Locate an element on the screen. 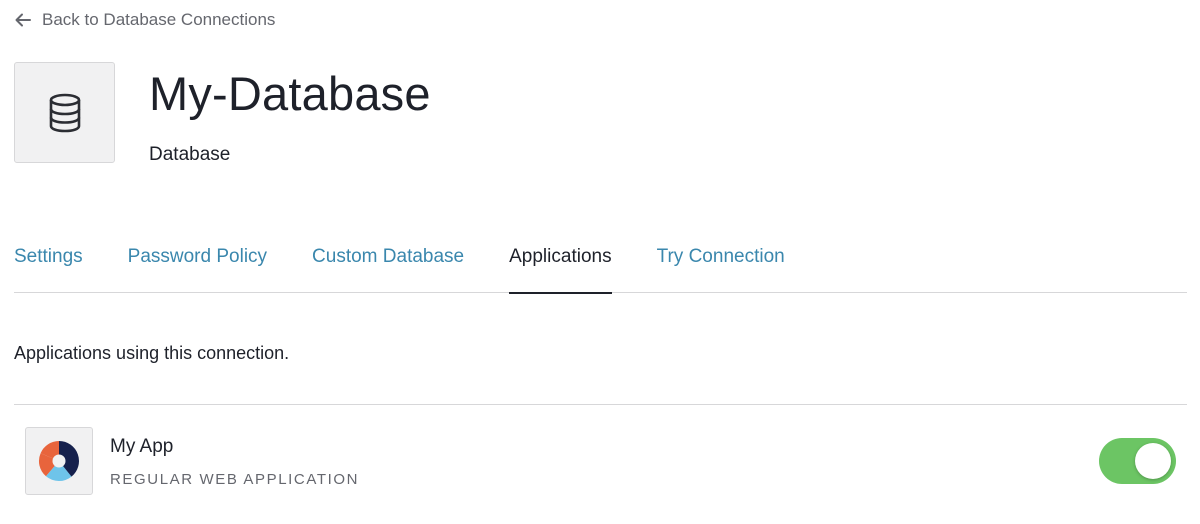 The image size is (1200, 524). app-logo-icon is located at coordinates (58, 461).